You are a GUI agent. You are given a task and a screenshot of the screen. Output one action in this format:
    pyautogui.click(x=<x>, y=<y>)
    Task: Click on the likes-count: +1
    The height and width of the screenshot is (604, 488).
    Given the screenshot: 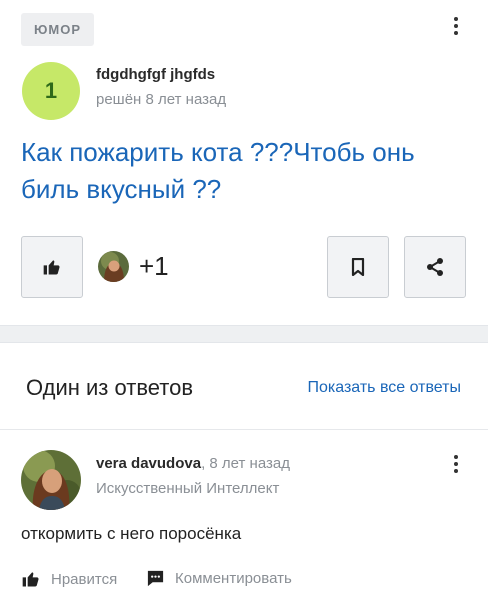 What is the action you would take?
    pyautogui.click(x=154, y=266)
    